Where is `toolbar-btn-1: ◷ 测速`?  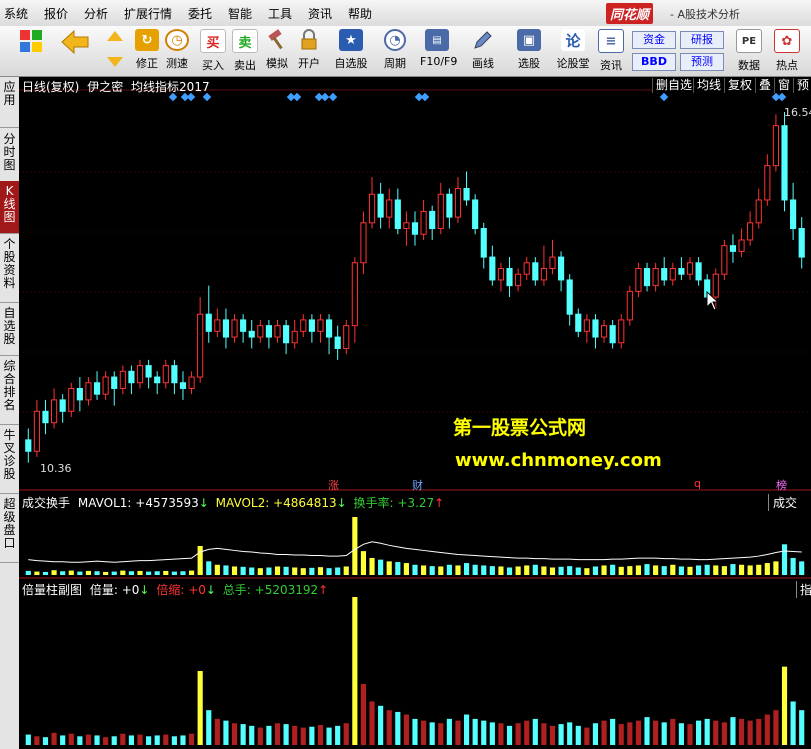
toolbar-btn-1: ◷ 测速 is located at coordinates (177, 52).